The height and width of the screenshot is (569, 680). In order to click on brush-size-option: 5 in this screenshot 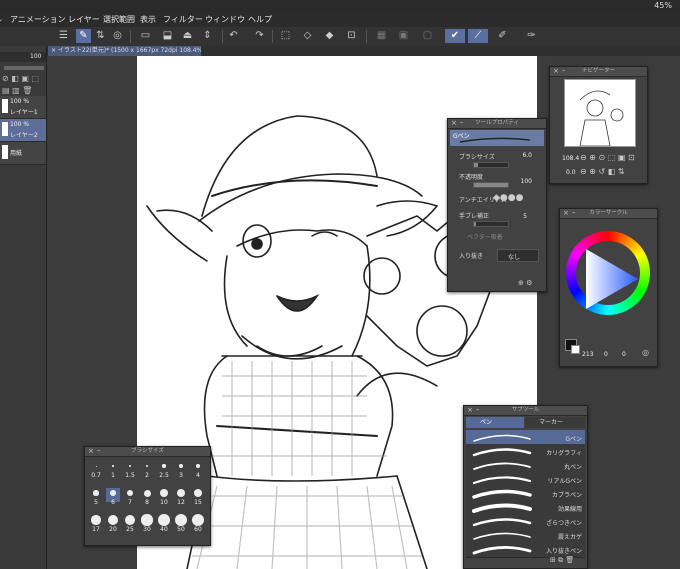, I will do `click(96, 497)`.